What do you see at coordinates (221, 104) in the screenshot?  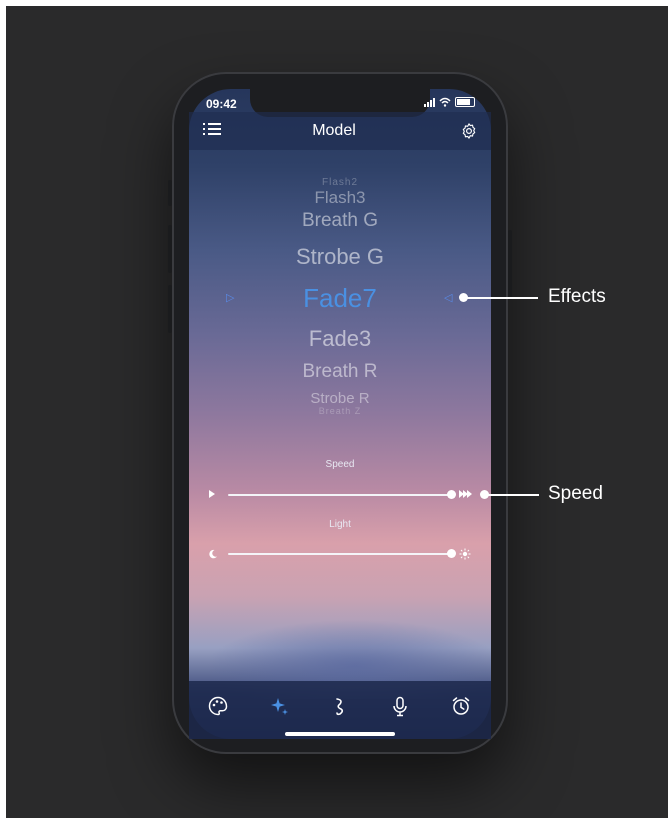 I see `status-time: 09:42` at bounding box center [221, 104].